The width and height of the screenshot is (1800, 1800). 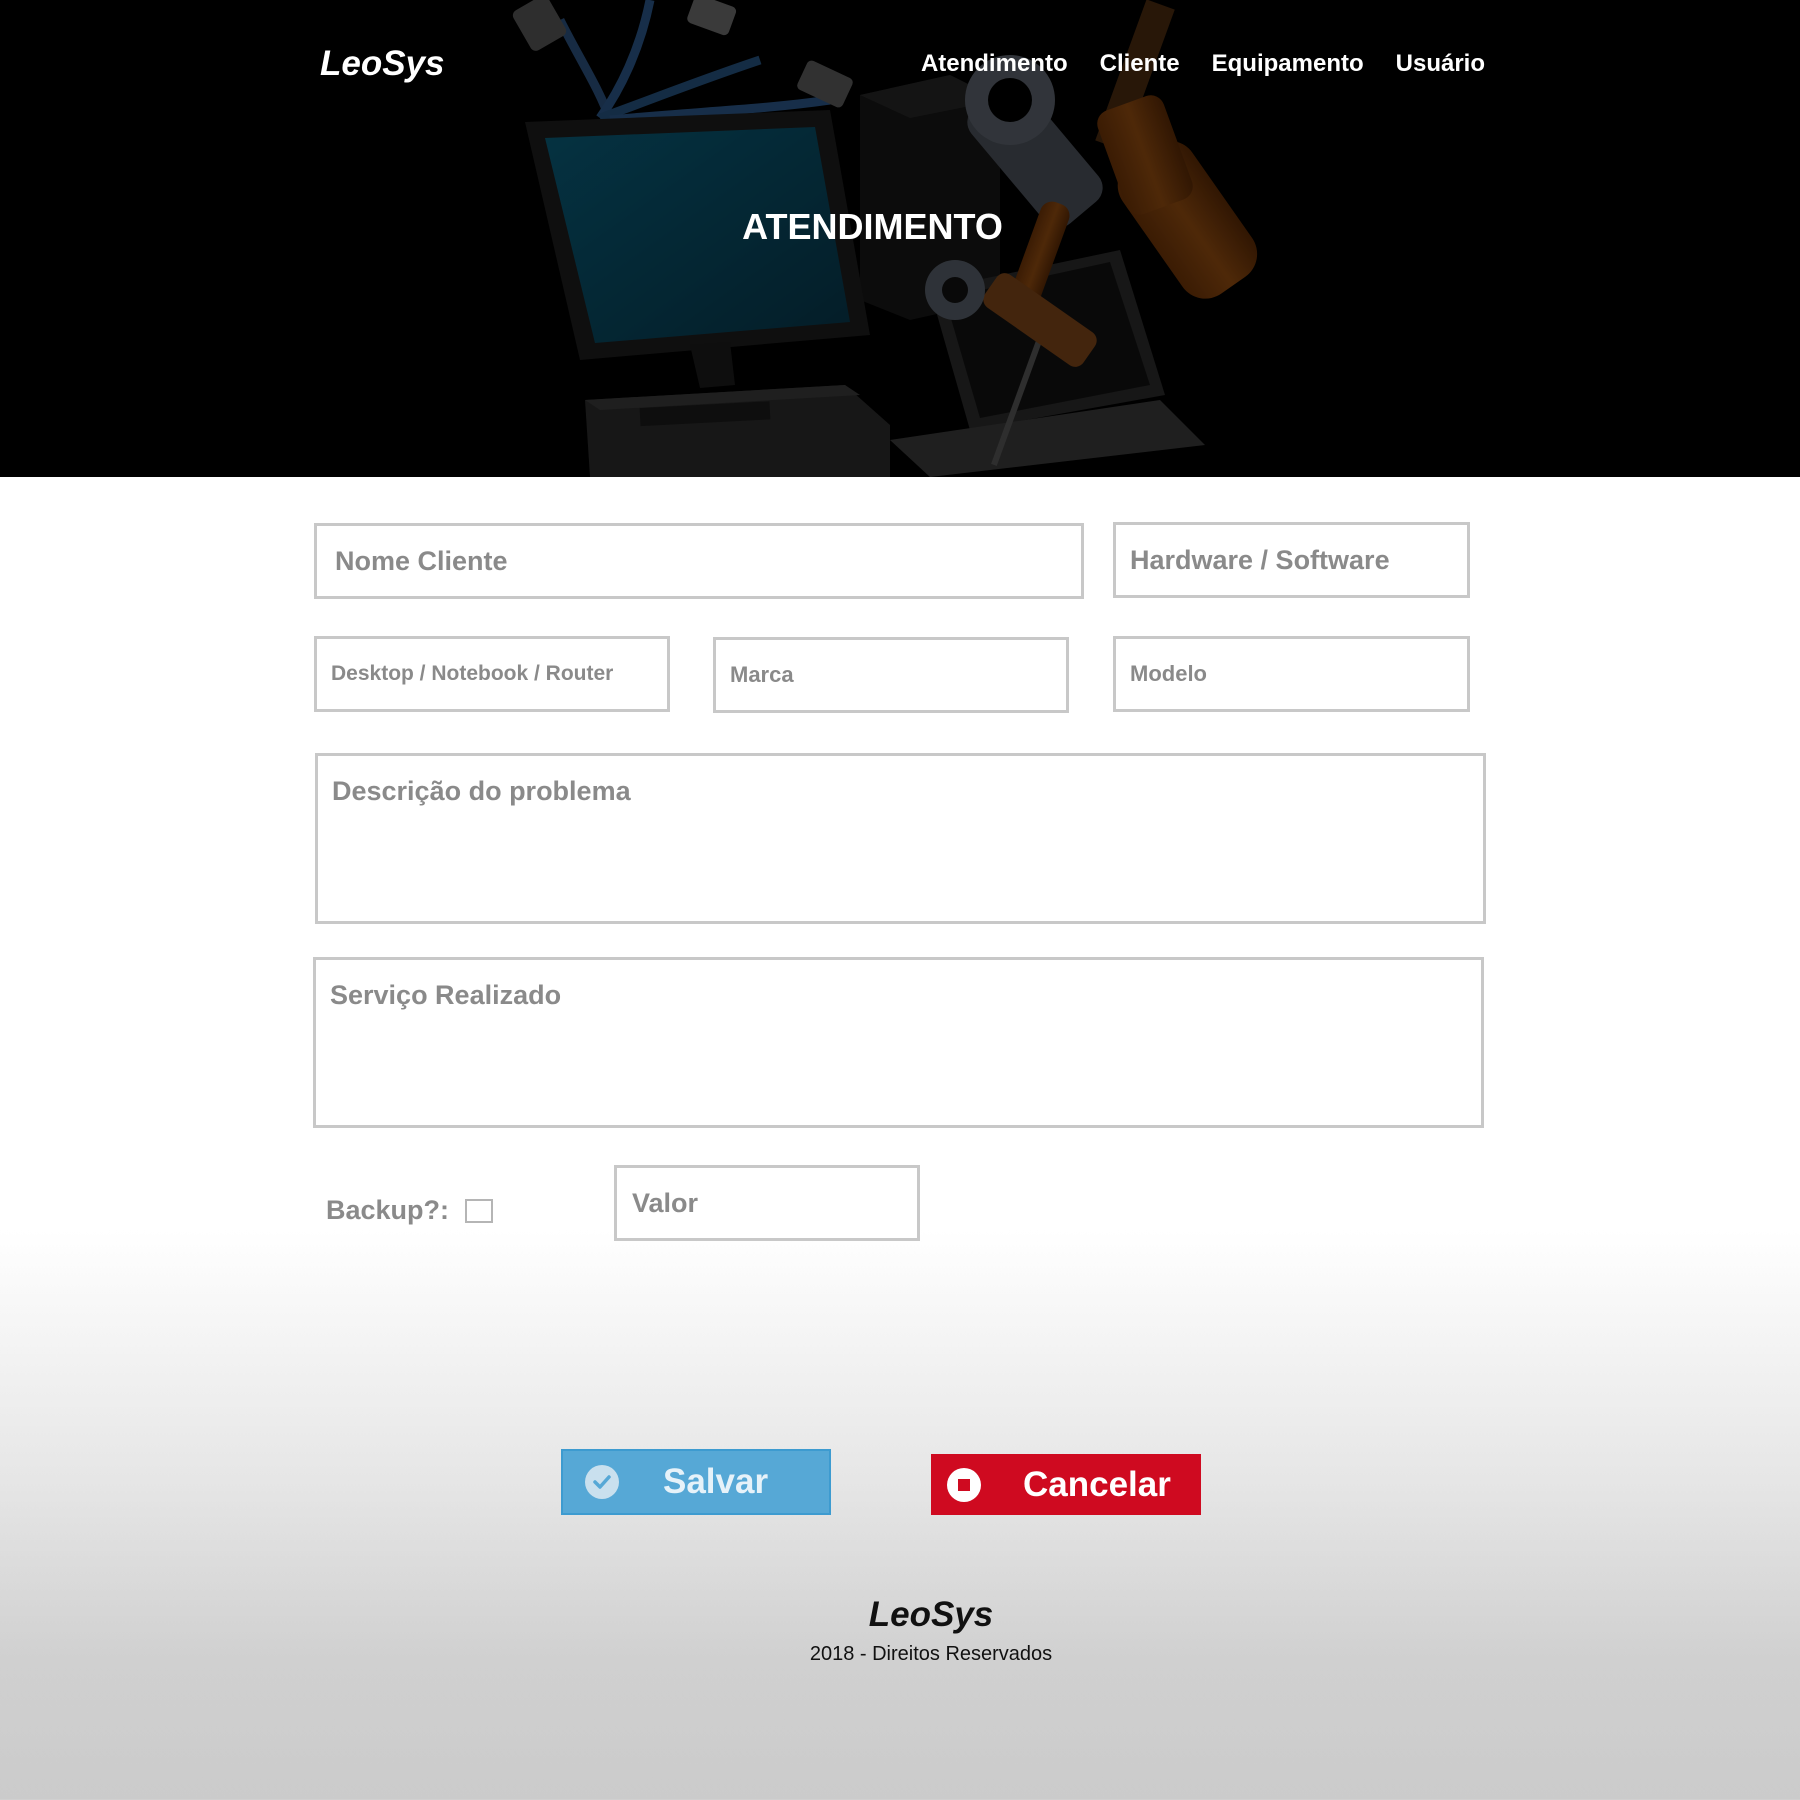 What do you see at coordinates (872, 226) in the screenshot?
I see `page-title: ATENDIMENTO` at bounding box center [872, 226].